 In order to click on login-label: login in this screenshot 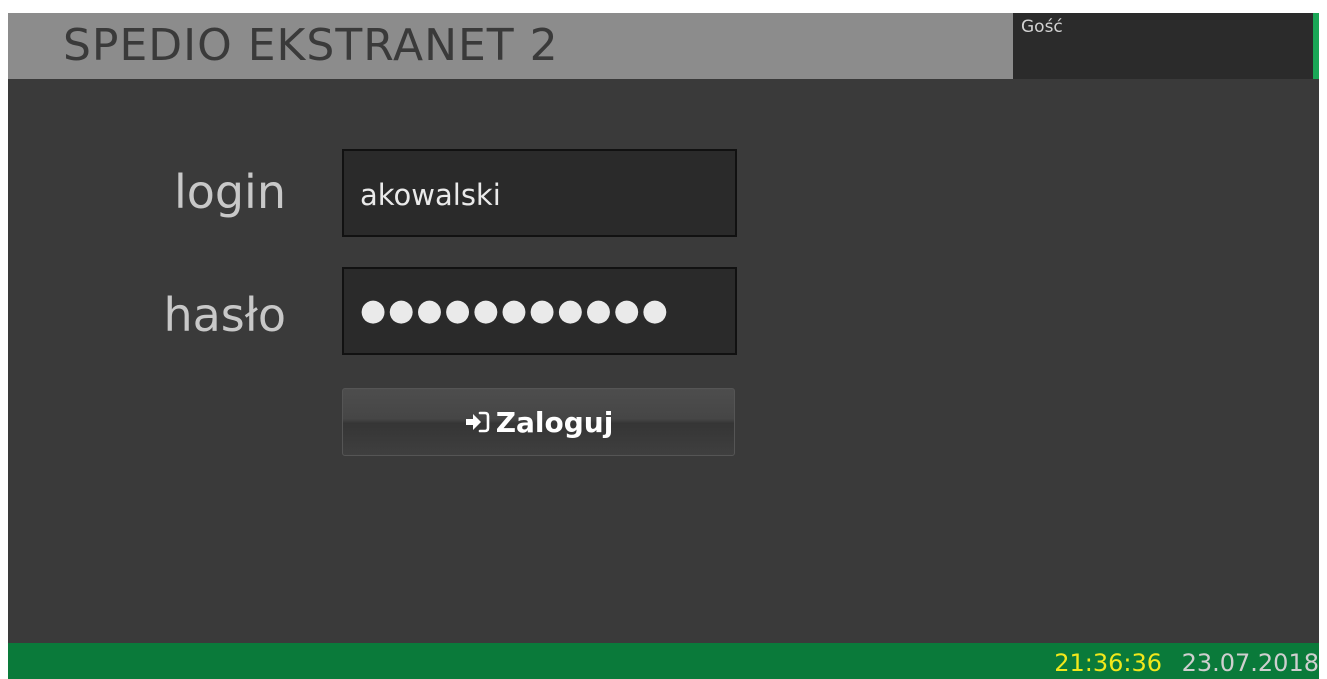, I will do `click(229, 192)`.